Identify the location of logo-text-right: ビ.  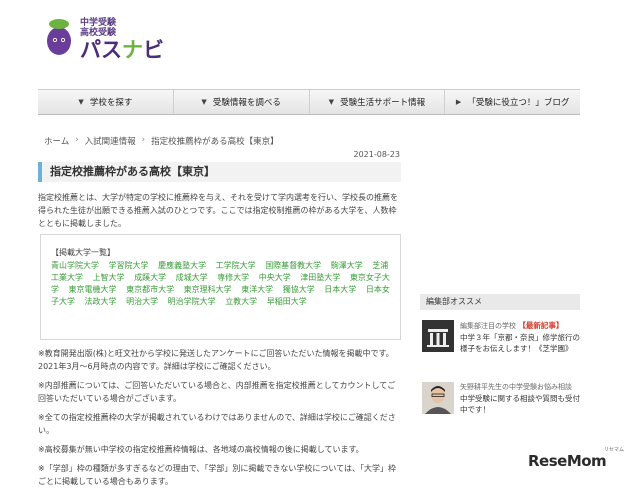
(153, 50).